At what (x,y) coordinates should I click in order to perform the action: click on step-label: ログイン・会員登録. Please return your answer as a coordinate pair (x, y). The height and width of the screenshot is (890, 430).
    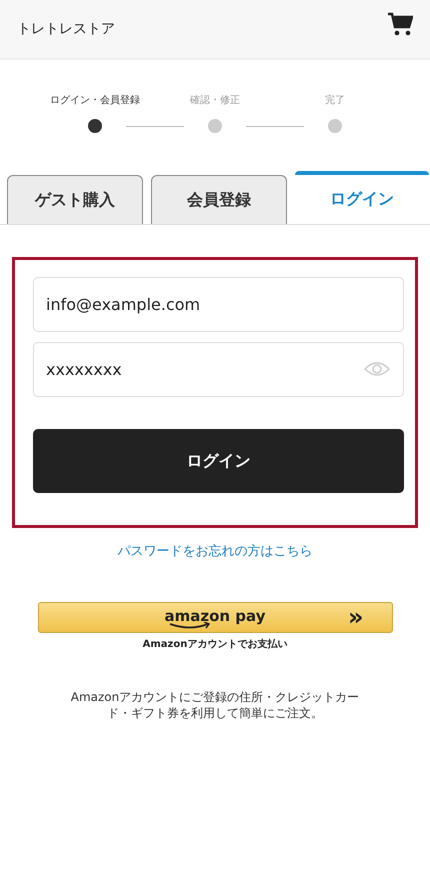
    Looking at the image, I should click on (95, 100).